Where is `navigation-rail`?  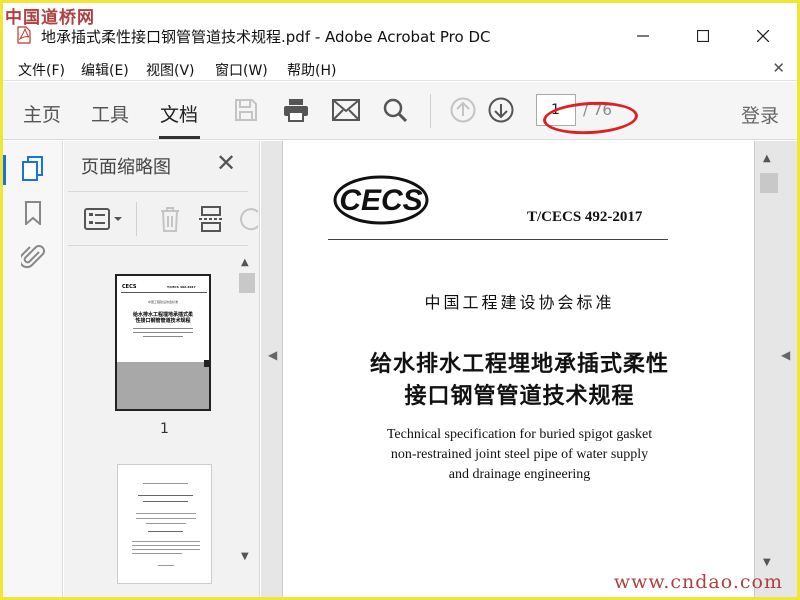 navigation-rail is located at coordinates (33, 369).